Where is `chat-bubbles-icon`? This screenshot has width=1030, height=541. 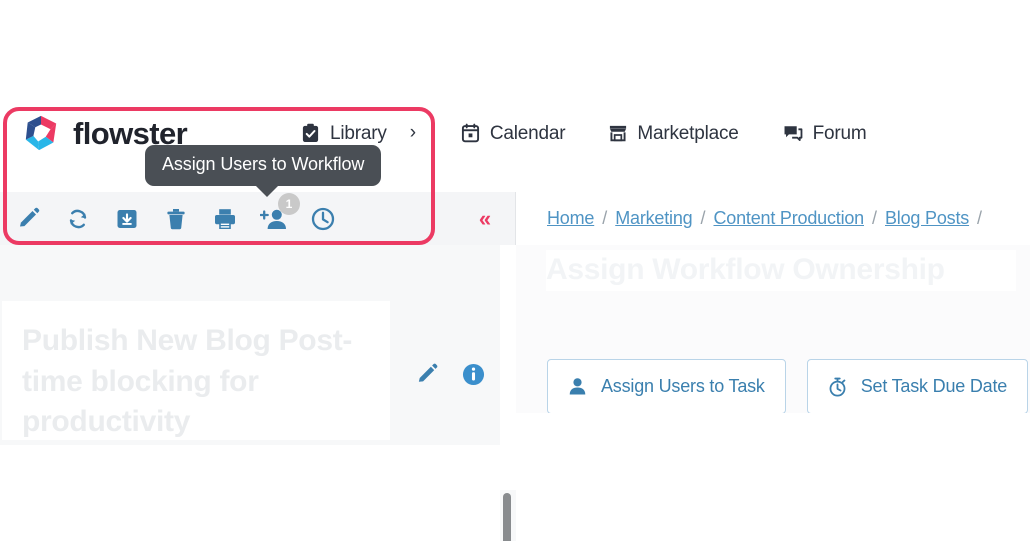 chat-bubbles-icon is located at coordinates (793, 133).